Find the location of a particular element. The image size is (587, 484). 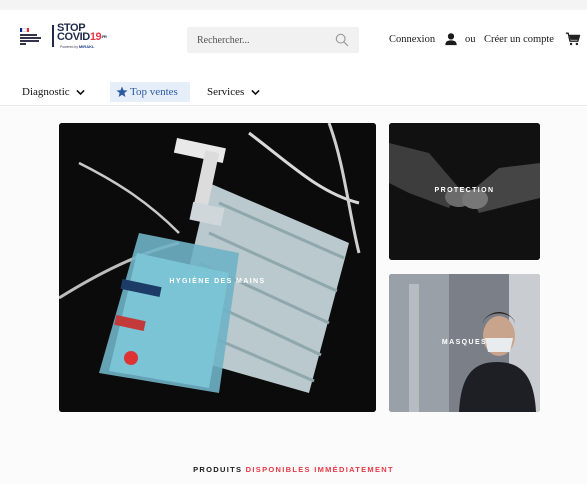

search-bar is located at coordinates (273, 40).